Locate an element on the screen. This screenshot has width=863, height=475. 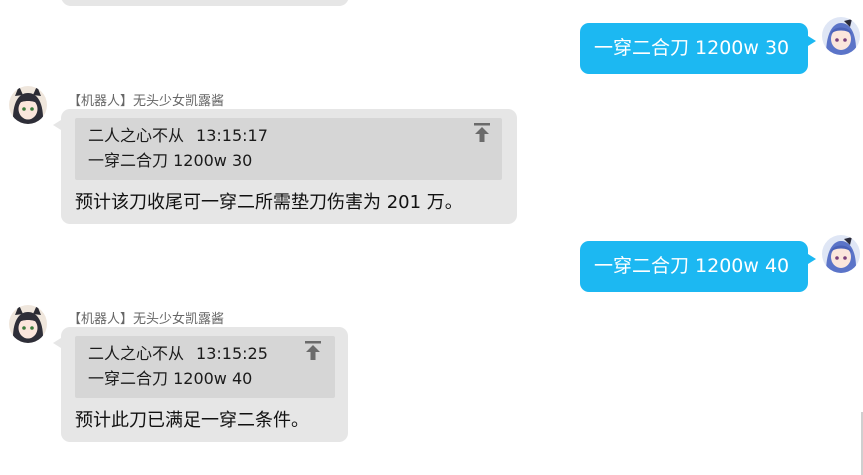
quote-text: 一穿二合刀 1200w 30 is located at coordinates (170, 160).